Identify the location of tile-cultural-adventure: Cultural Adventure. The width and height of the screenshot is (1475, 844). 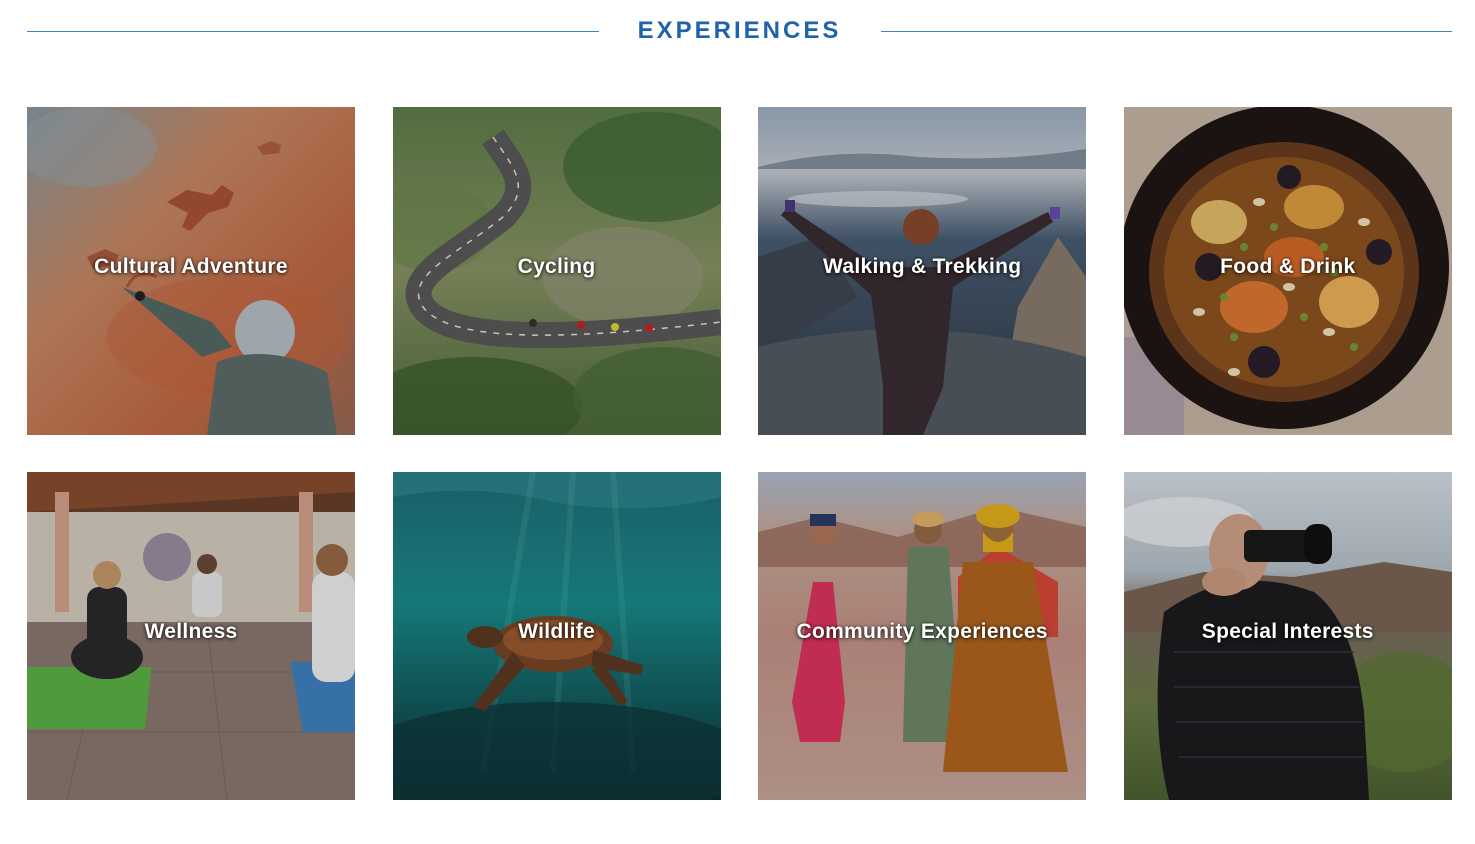
(191, 271).